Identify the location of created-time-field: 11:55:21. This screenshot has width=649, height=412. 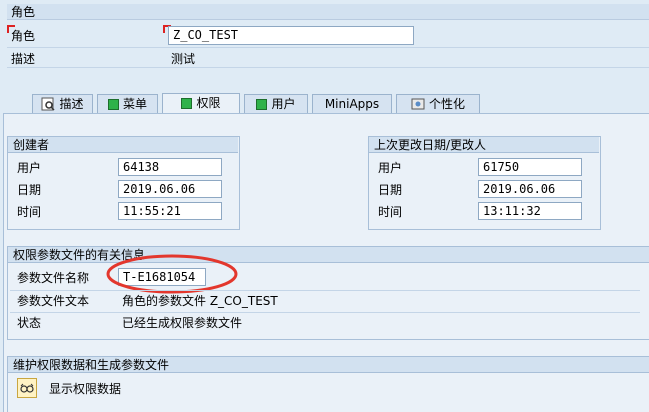
(170, 211).